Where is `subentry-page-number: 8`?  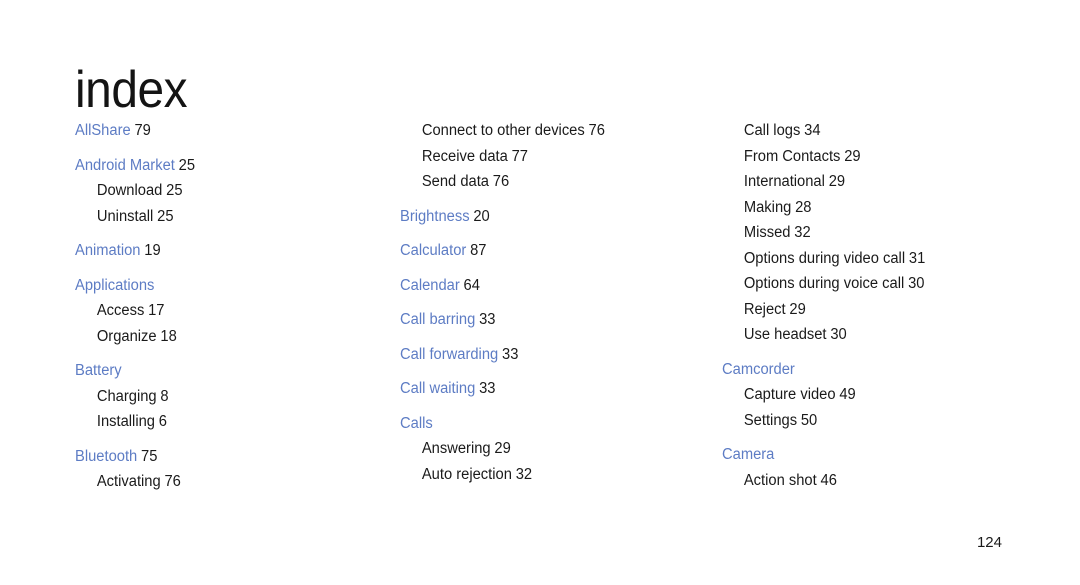
subentry-page-number: 8 is located at coordinates (164, 396).